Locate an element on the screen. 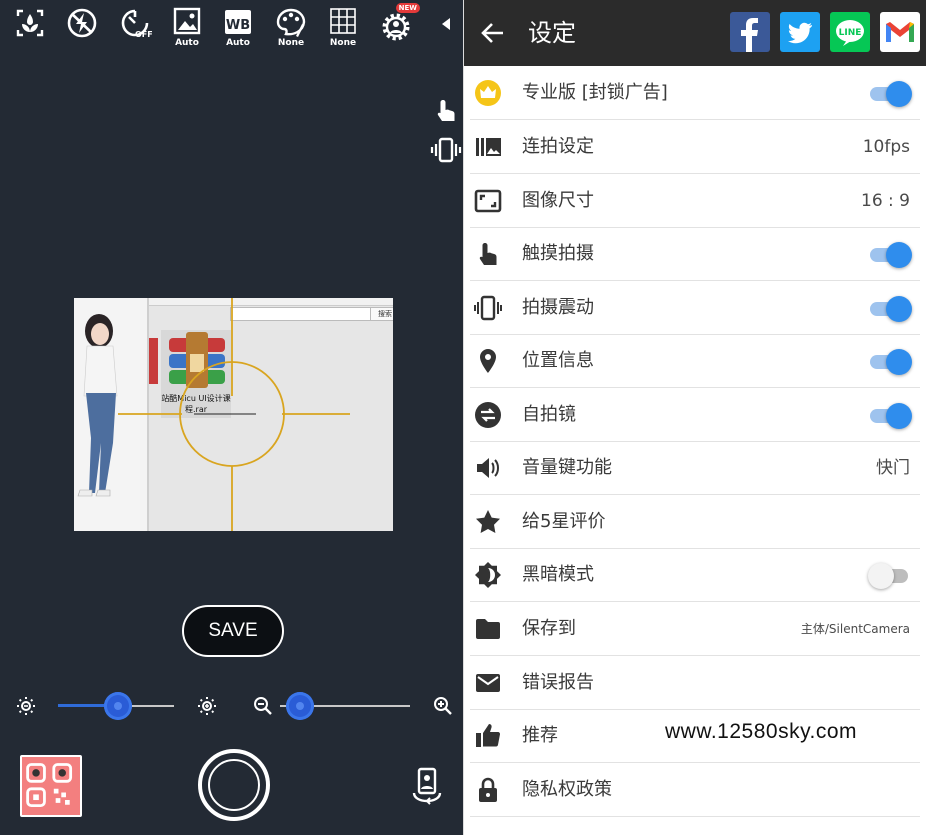 Image resolution: width=926 pixels, height=835 pixels. shutter-button is located at coordinates (234, 785).